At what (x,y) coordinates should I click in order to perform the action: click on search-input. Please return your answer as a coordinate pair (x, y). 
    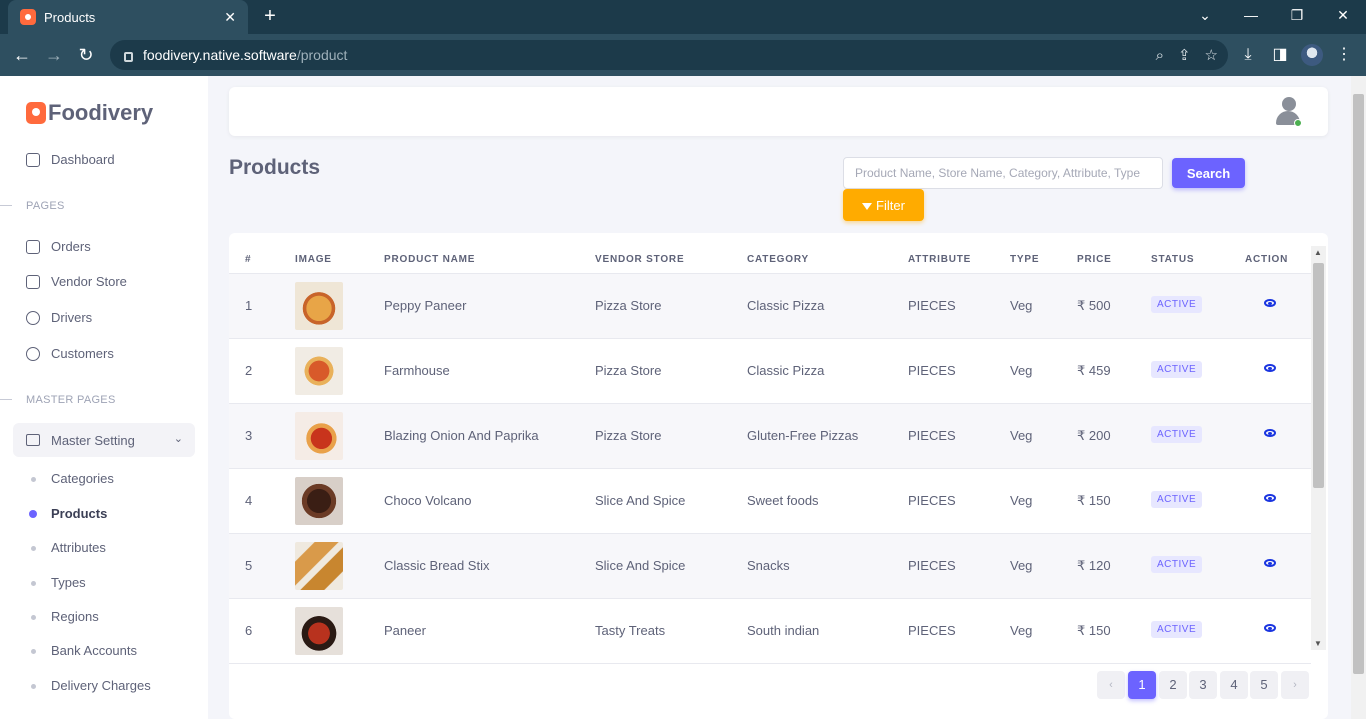
    Looking at the image, I should click on (1003, 173).